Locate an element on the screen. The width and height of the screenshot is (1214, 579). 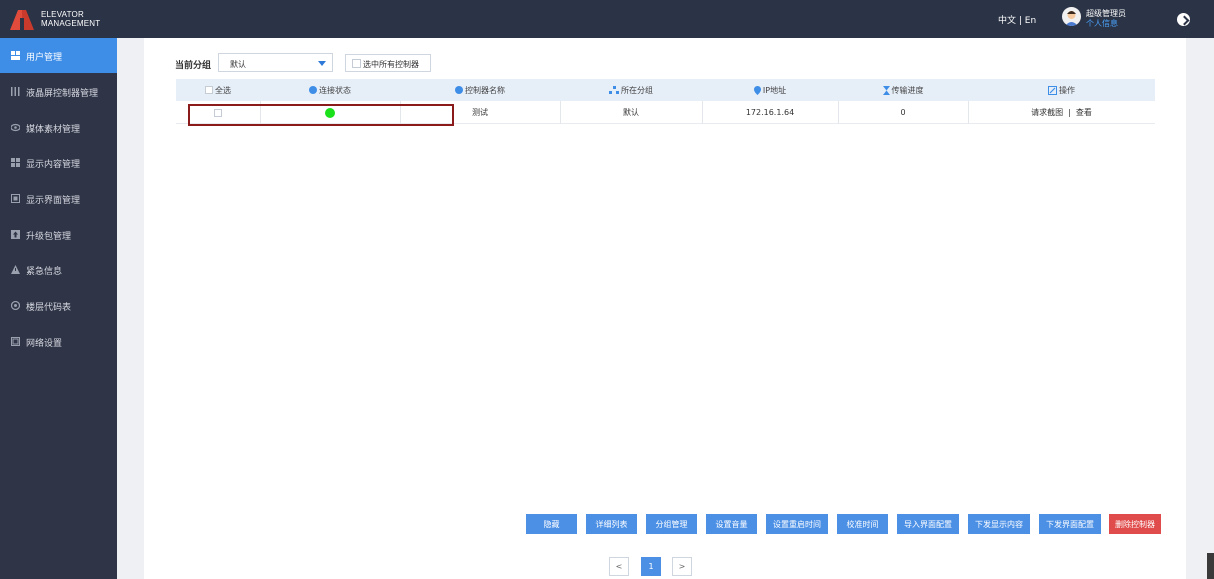
group-select: 默认 is located at coordinates (275, 62).